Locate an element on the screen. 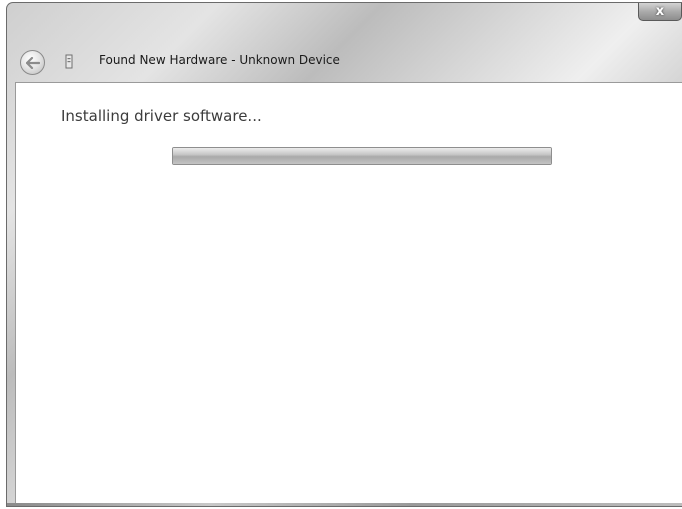 The image size is (682, 509). progress-fill is located at coordinates (362, 156).